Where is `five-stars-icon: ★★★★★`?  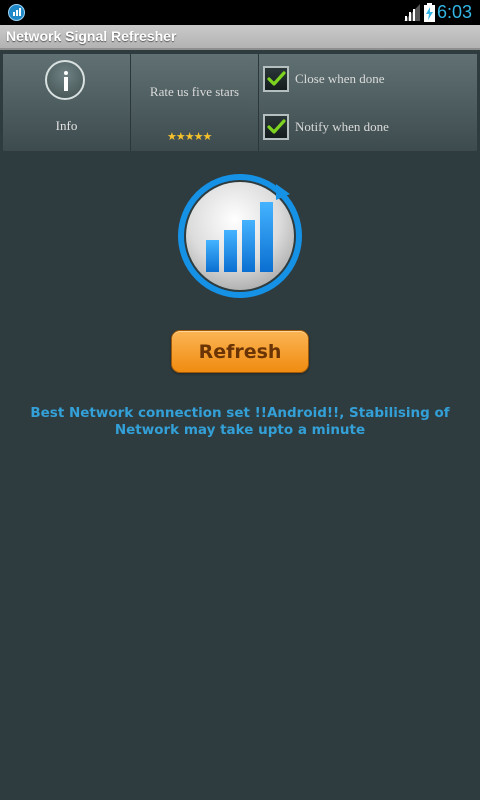 five-stars-icon: ★★★★★ is located at coordinates (189, 136).